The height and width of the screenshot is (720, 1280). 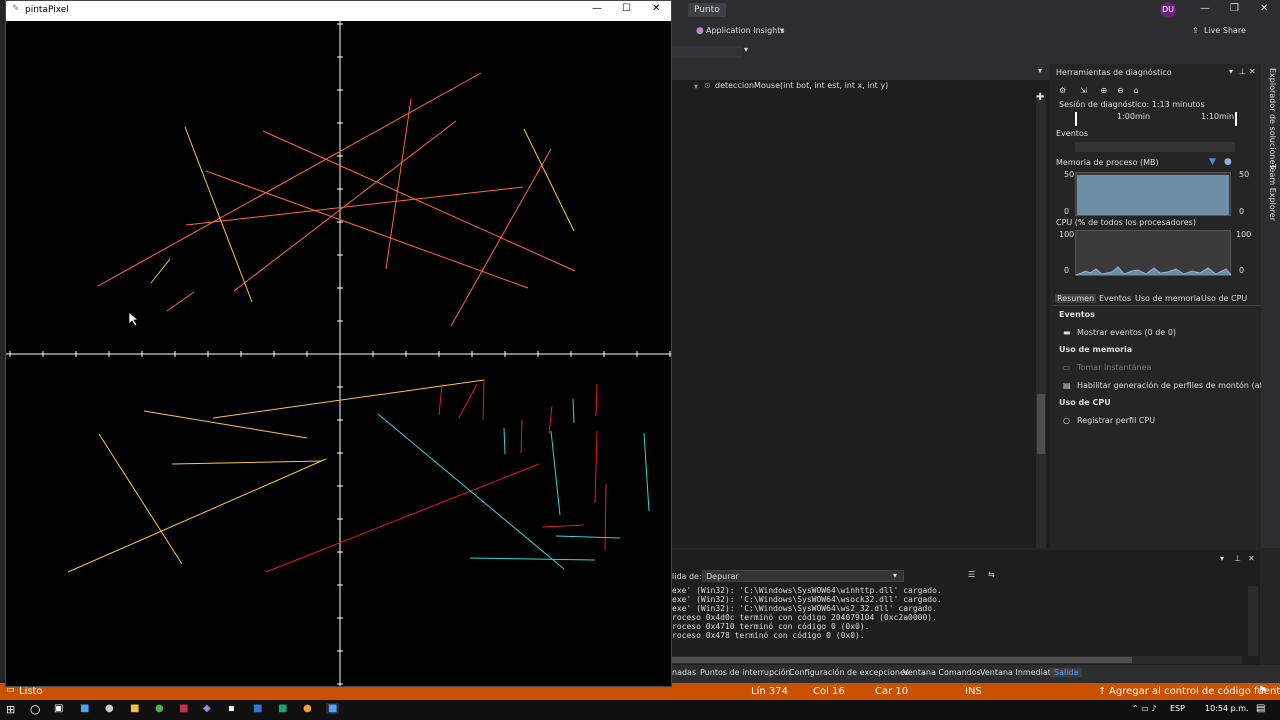 What do you see at coordinates (1260, 708) in the screenshot?
I see `action-center-icon: ▤` at bounding box center [1260, 708].